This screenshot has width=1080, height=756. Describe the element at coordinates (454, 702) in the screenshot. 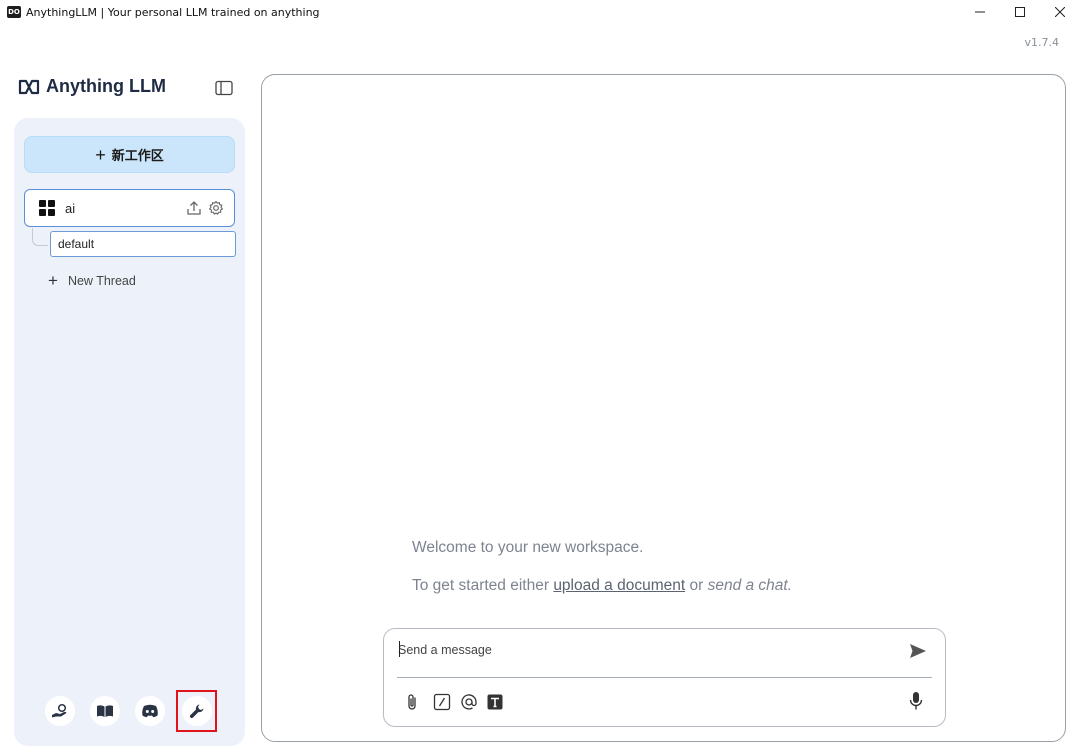

I see `composer-tools` at that location.